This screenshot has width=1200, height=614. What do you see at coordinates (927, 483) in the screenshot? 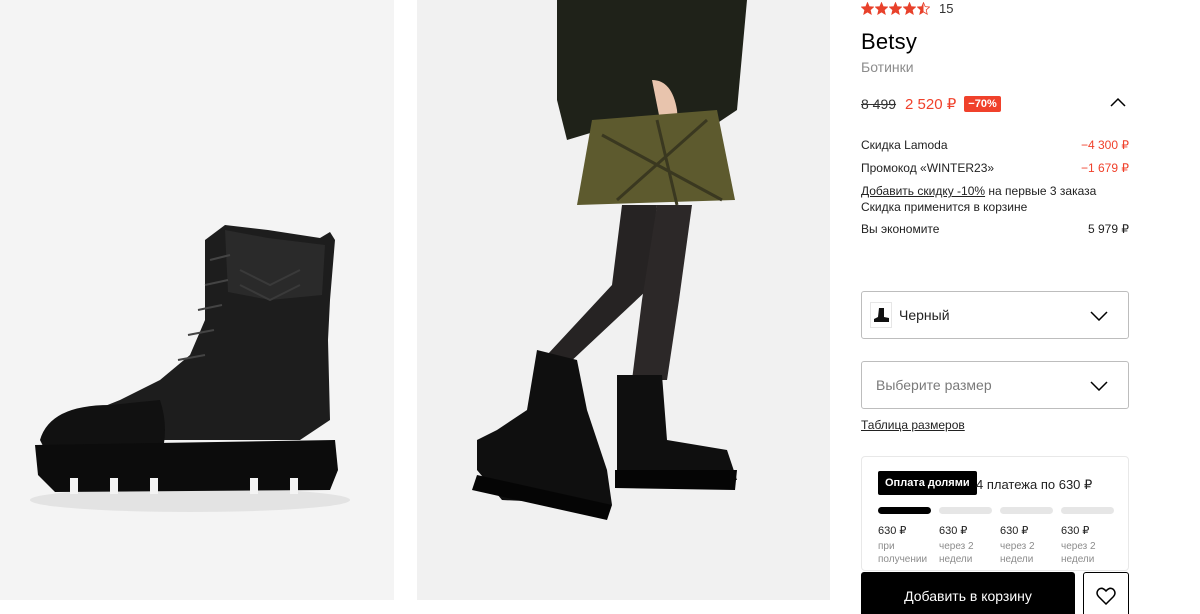
I see `installment-badge: Оплата долями` at bounding box center [927, 483].